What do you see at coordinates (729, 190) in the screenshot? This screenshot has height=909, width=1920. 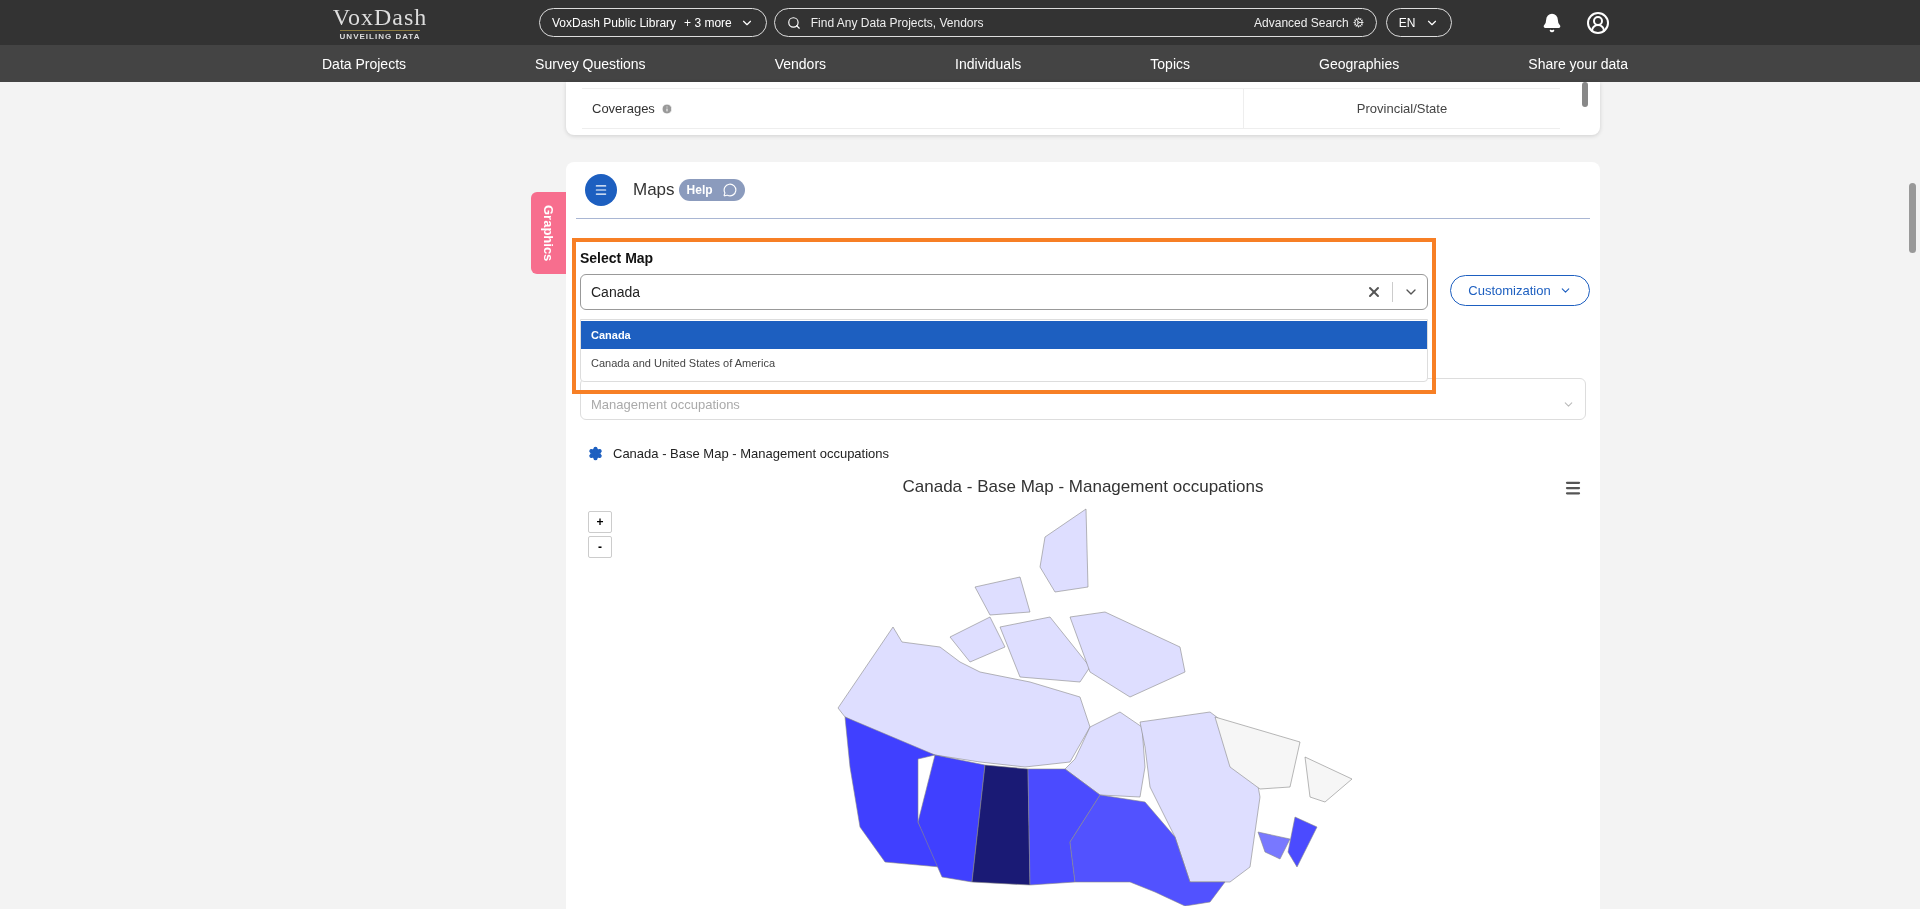 I see `chat-bubble-icon` at bounding box center [729, 190].